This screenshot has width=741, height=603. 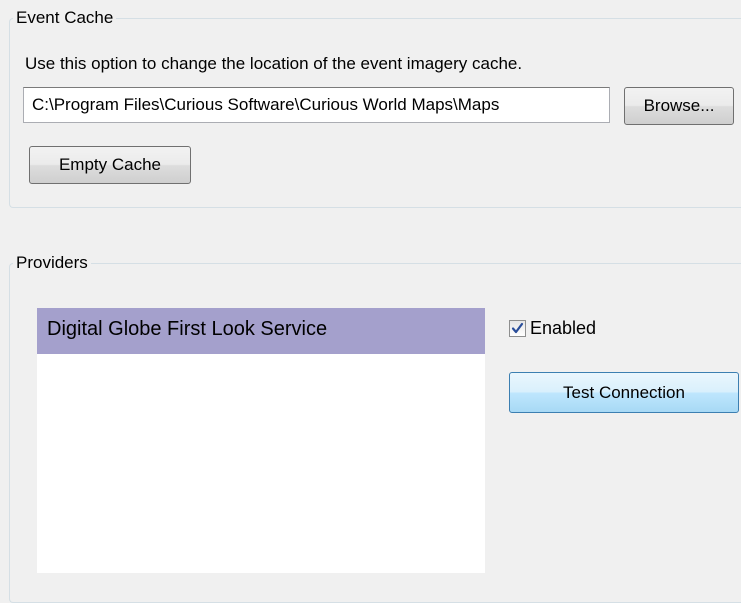 I want to click on providers-title: Providers, so click(x=52, y=263).